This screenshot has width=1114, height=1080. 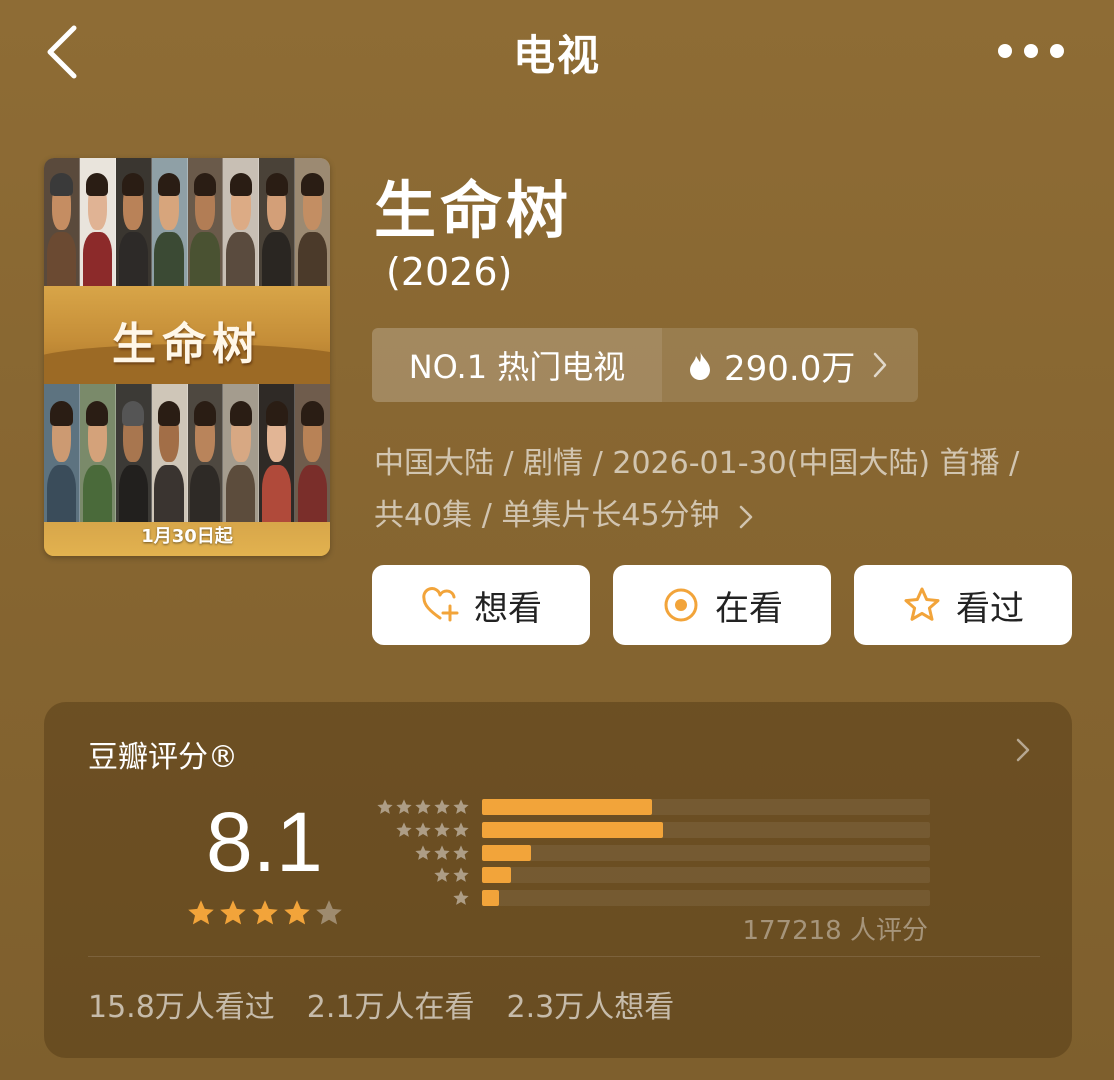 What do you see at coordinates (922, 604) in the screenshot?
I see `star-outline-icon` at bounding box center [922, 604].